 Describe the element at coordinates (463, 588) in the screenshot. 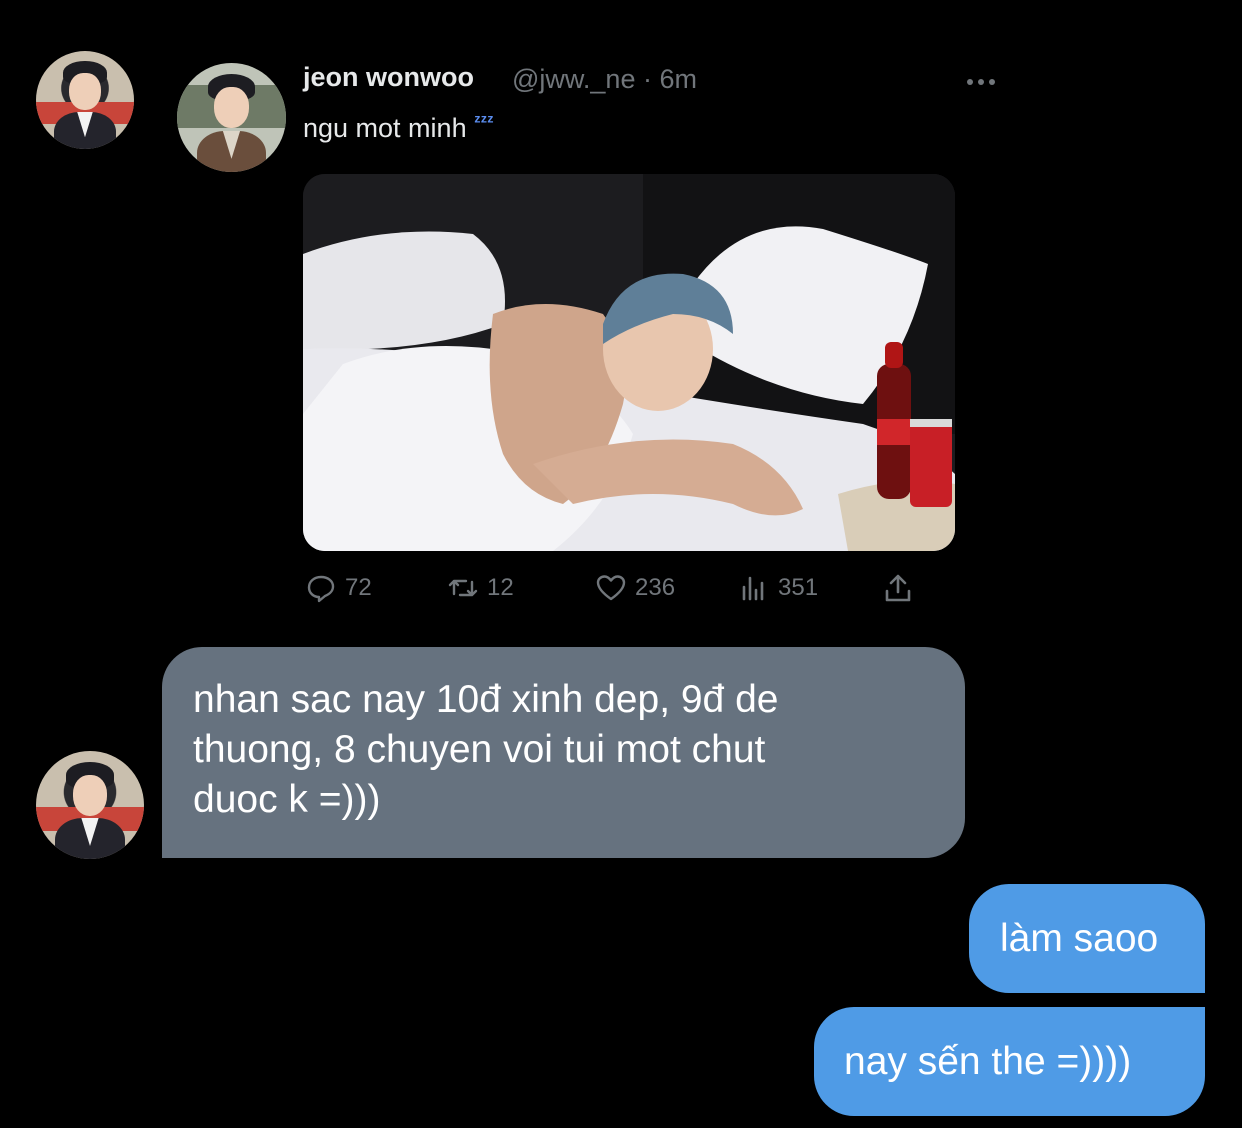

I see `retweet-icon` at that location.